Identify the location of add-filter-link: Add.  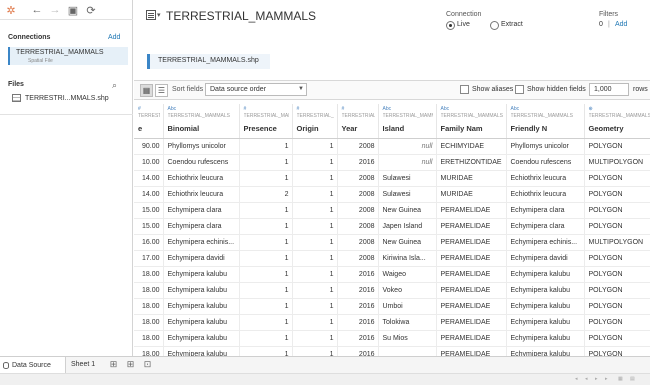
(621, 24).